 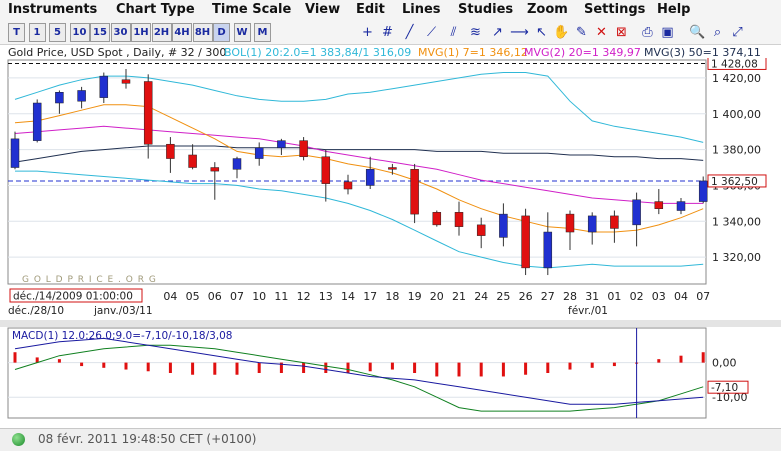 What do you see at coordinates (147, 439) in the screenshot?
I see `status-datetime: 08 févr. 2011 19:48:50 CET (+0100)` at bounding box center [147, 439].